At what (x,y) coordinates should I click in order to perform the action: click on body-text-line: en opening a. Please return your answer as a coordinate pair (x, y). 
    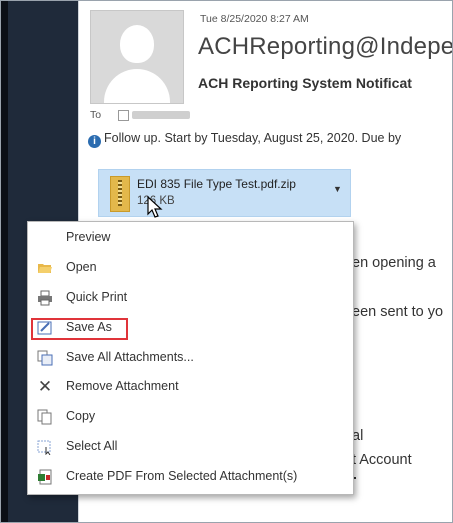
    Looking at the image, I should click on (394, 263).